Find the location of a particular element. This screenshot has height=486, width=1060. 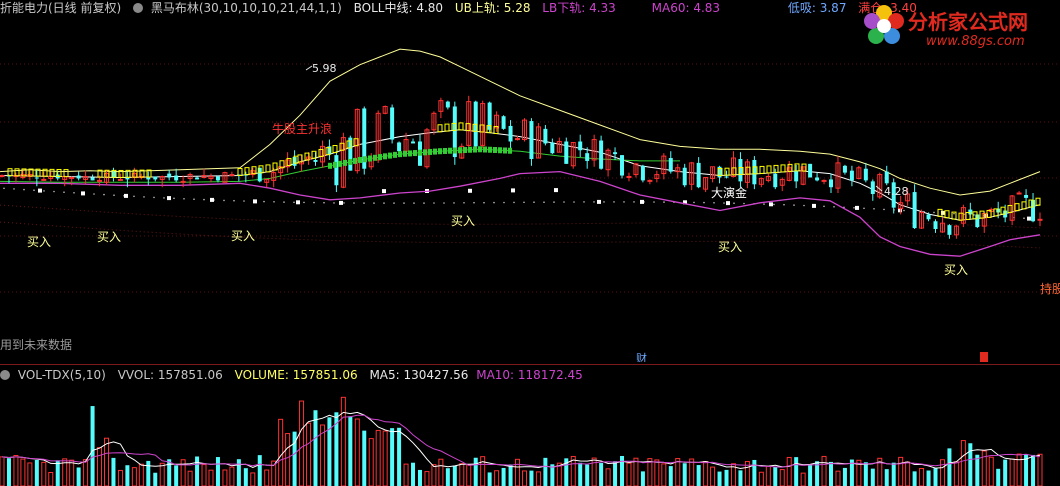

big-gold-label: 大演金 is located at coordinates (729, 192).